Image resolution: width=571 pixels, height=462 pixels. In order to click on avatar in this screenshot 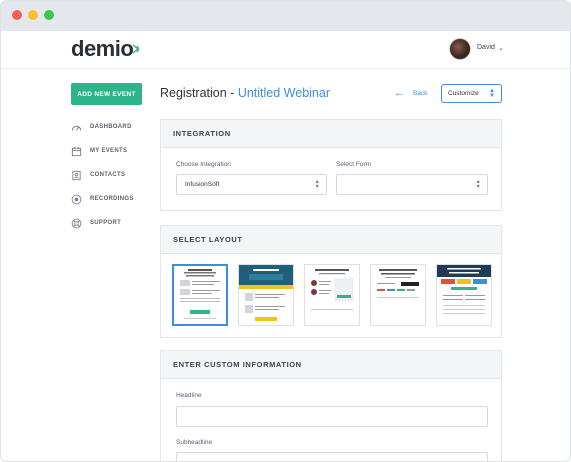, I will do `click(460, 49)`.